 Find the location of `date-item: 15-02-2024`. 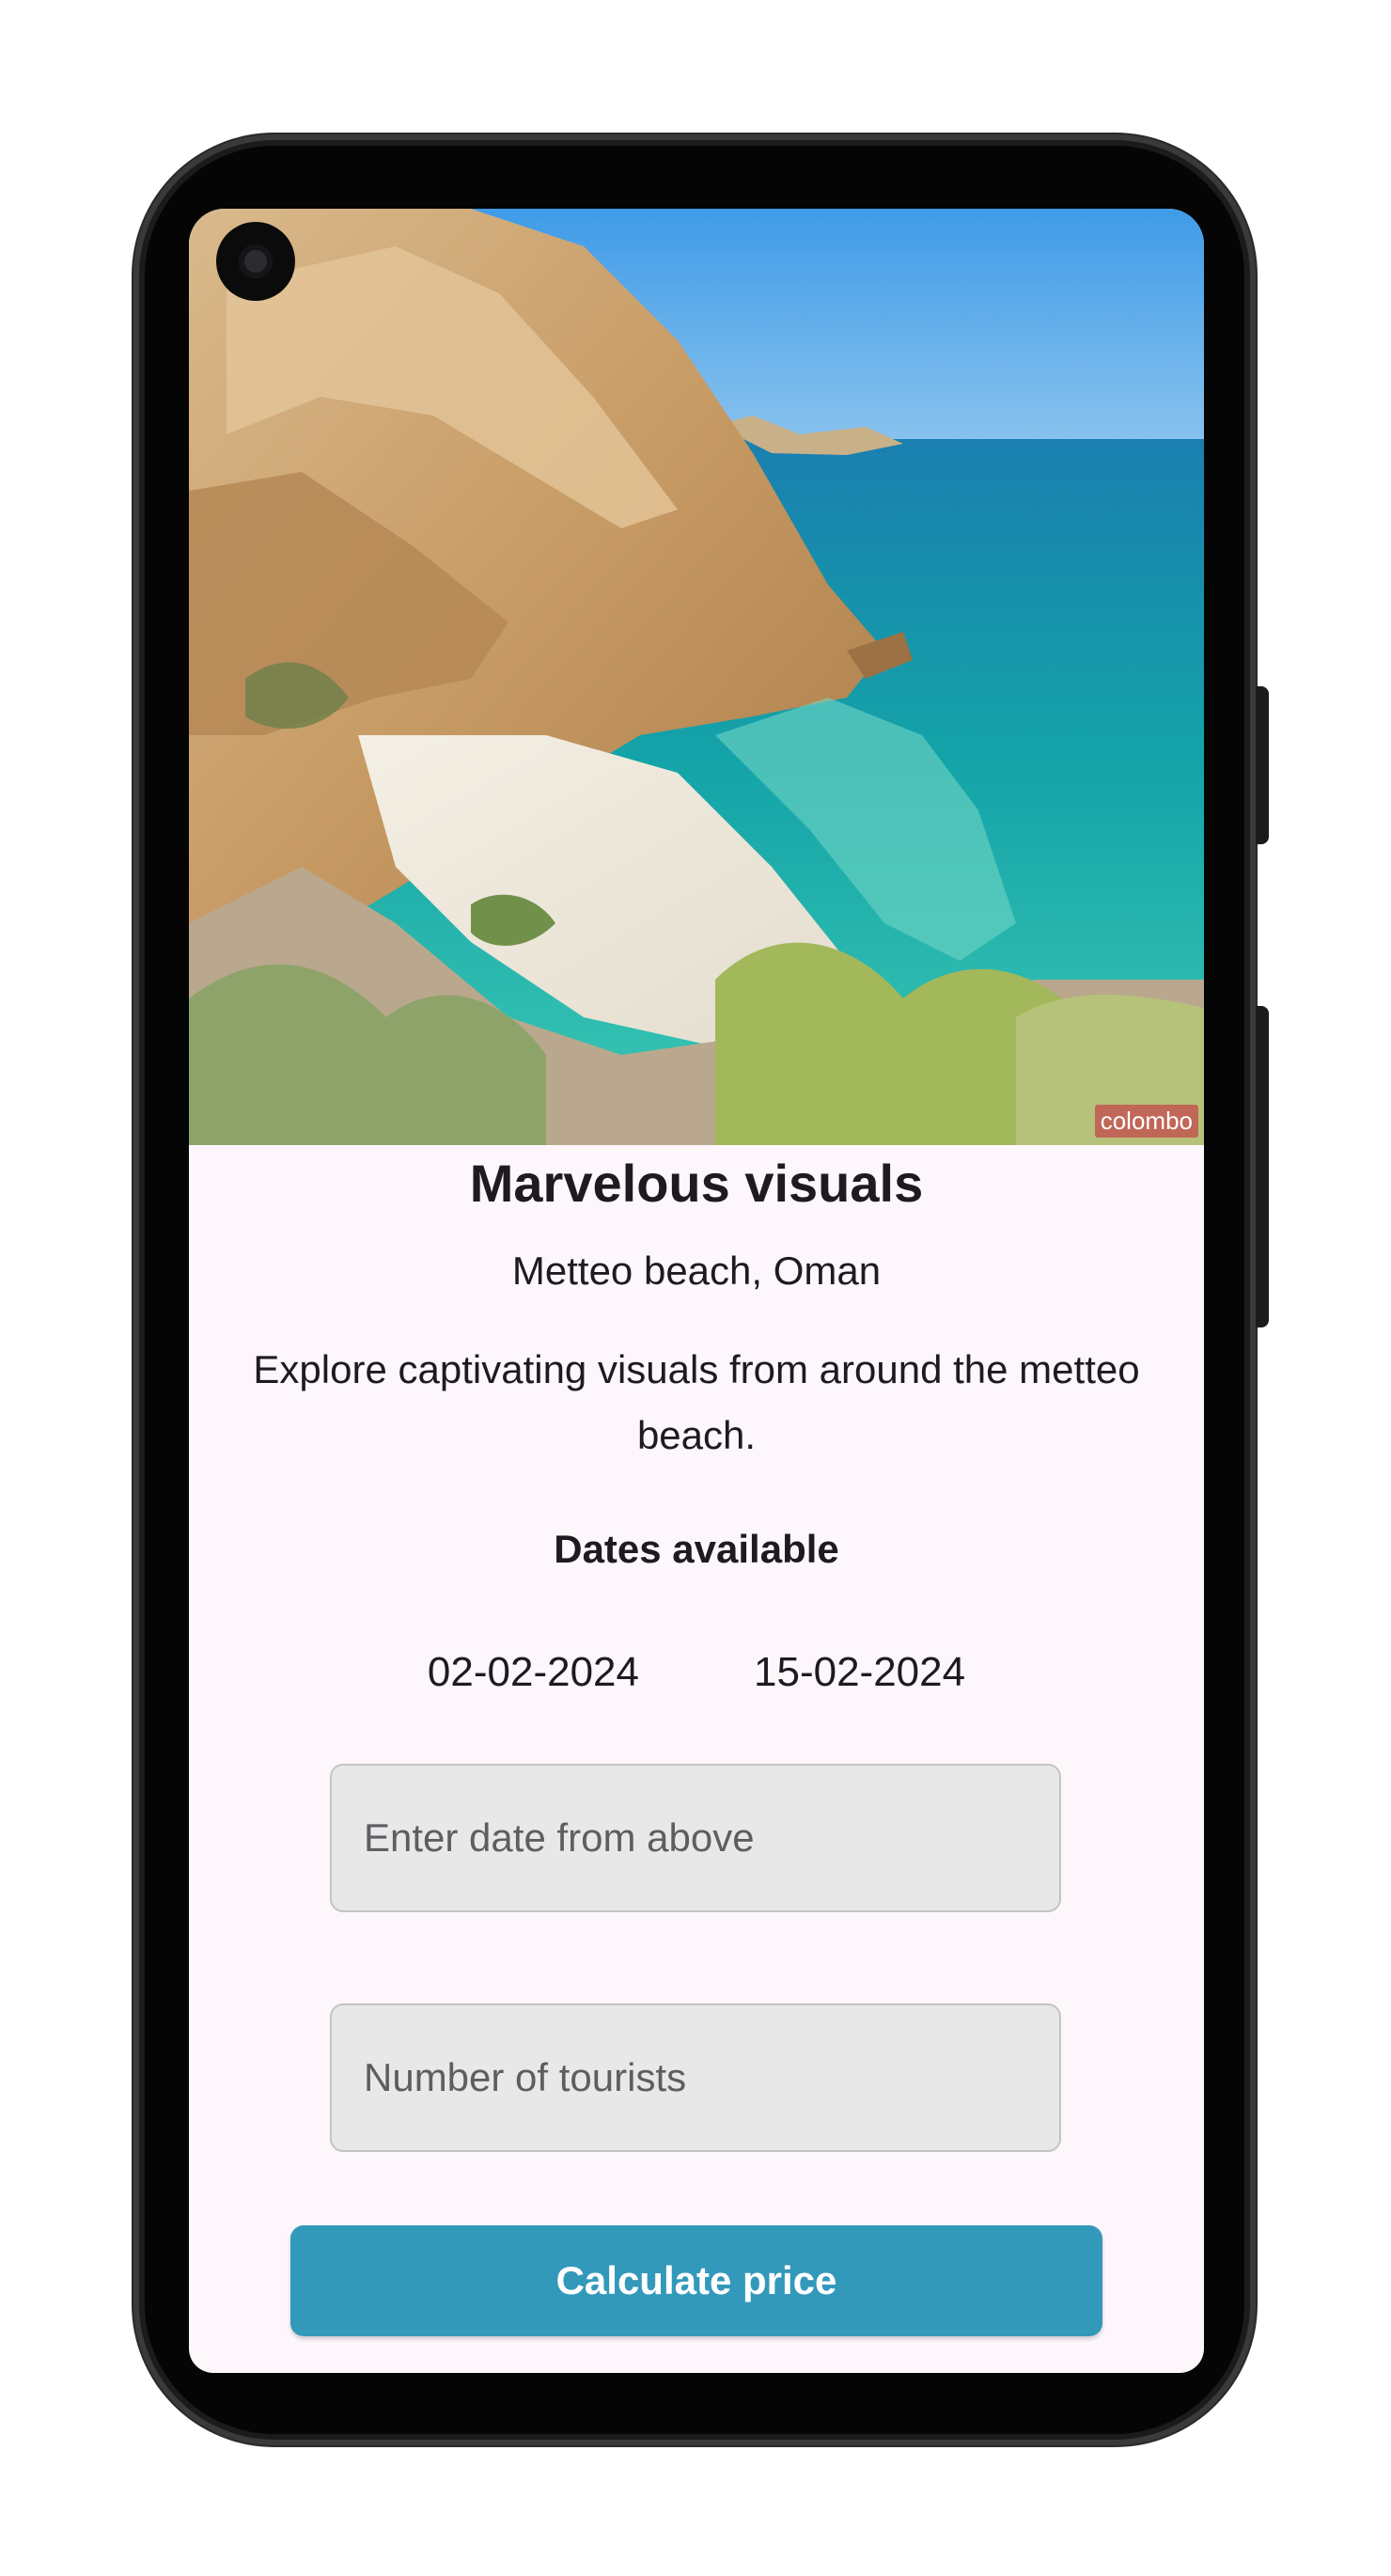

date-item: 15-02-2024 is located at coordinates (860, 1672).